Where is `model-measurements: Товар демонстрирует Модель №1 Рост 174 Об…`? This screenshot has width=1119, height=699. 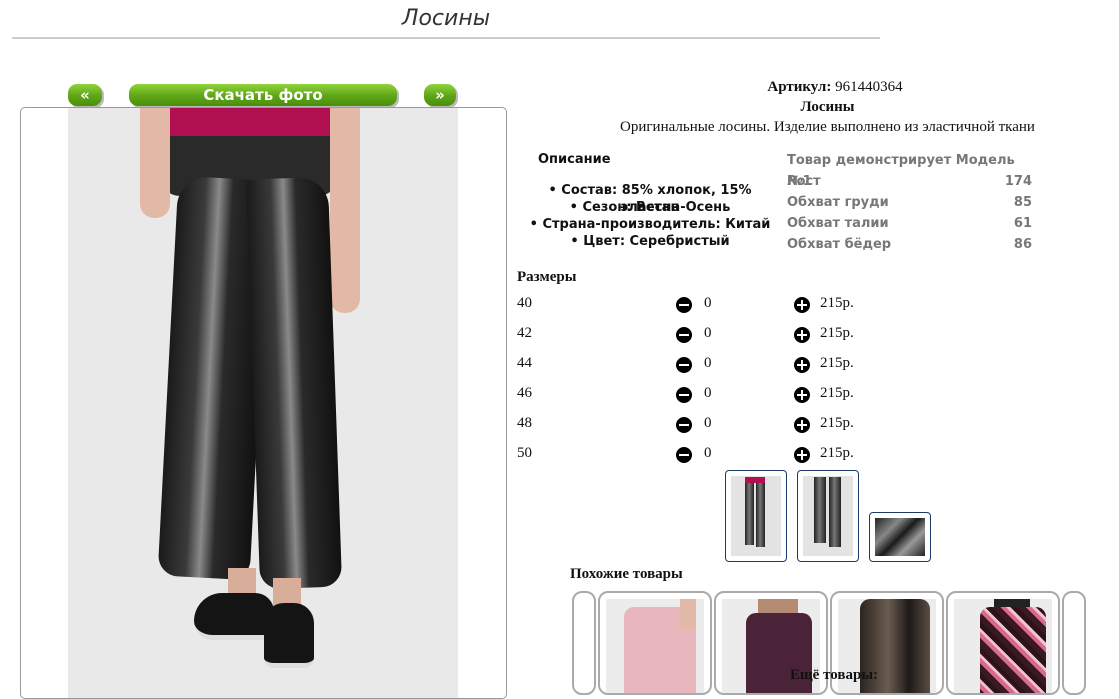 model-measurements: Товар демонстрирует Модель №1 Рост 174 Об… is located at coordinates (909, 202).